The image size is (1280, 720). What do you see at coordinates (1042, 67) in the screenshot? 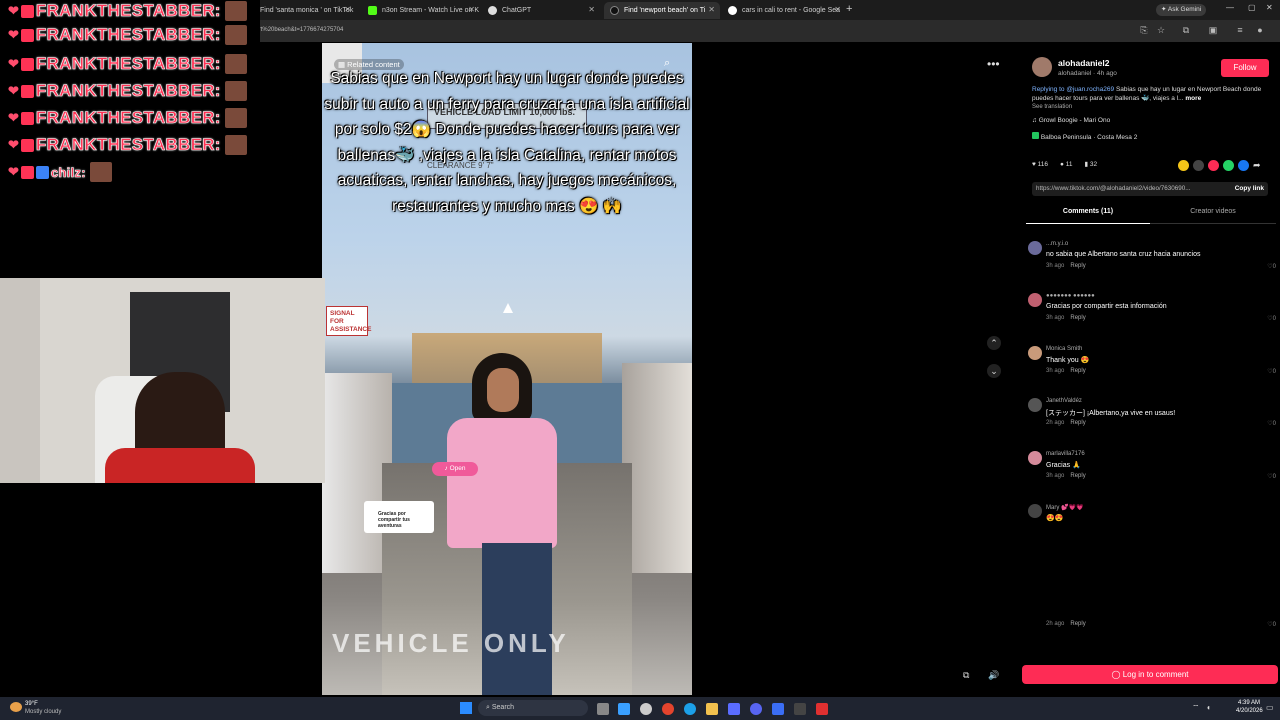
I see `author-avatar` at bounding box center [1042, 67].